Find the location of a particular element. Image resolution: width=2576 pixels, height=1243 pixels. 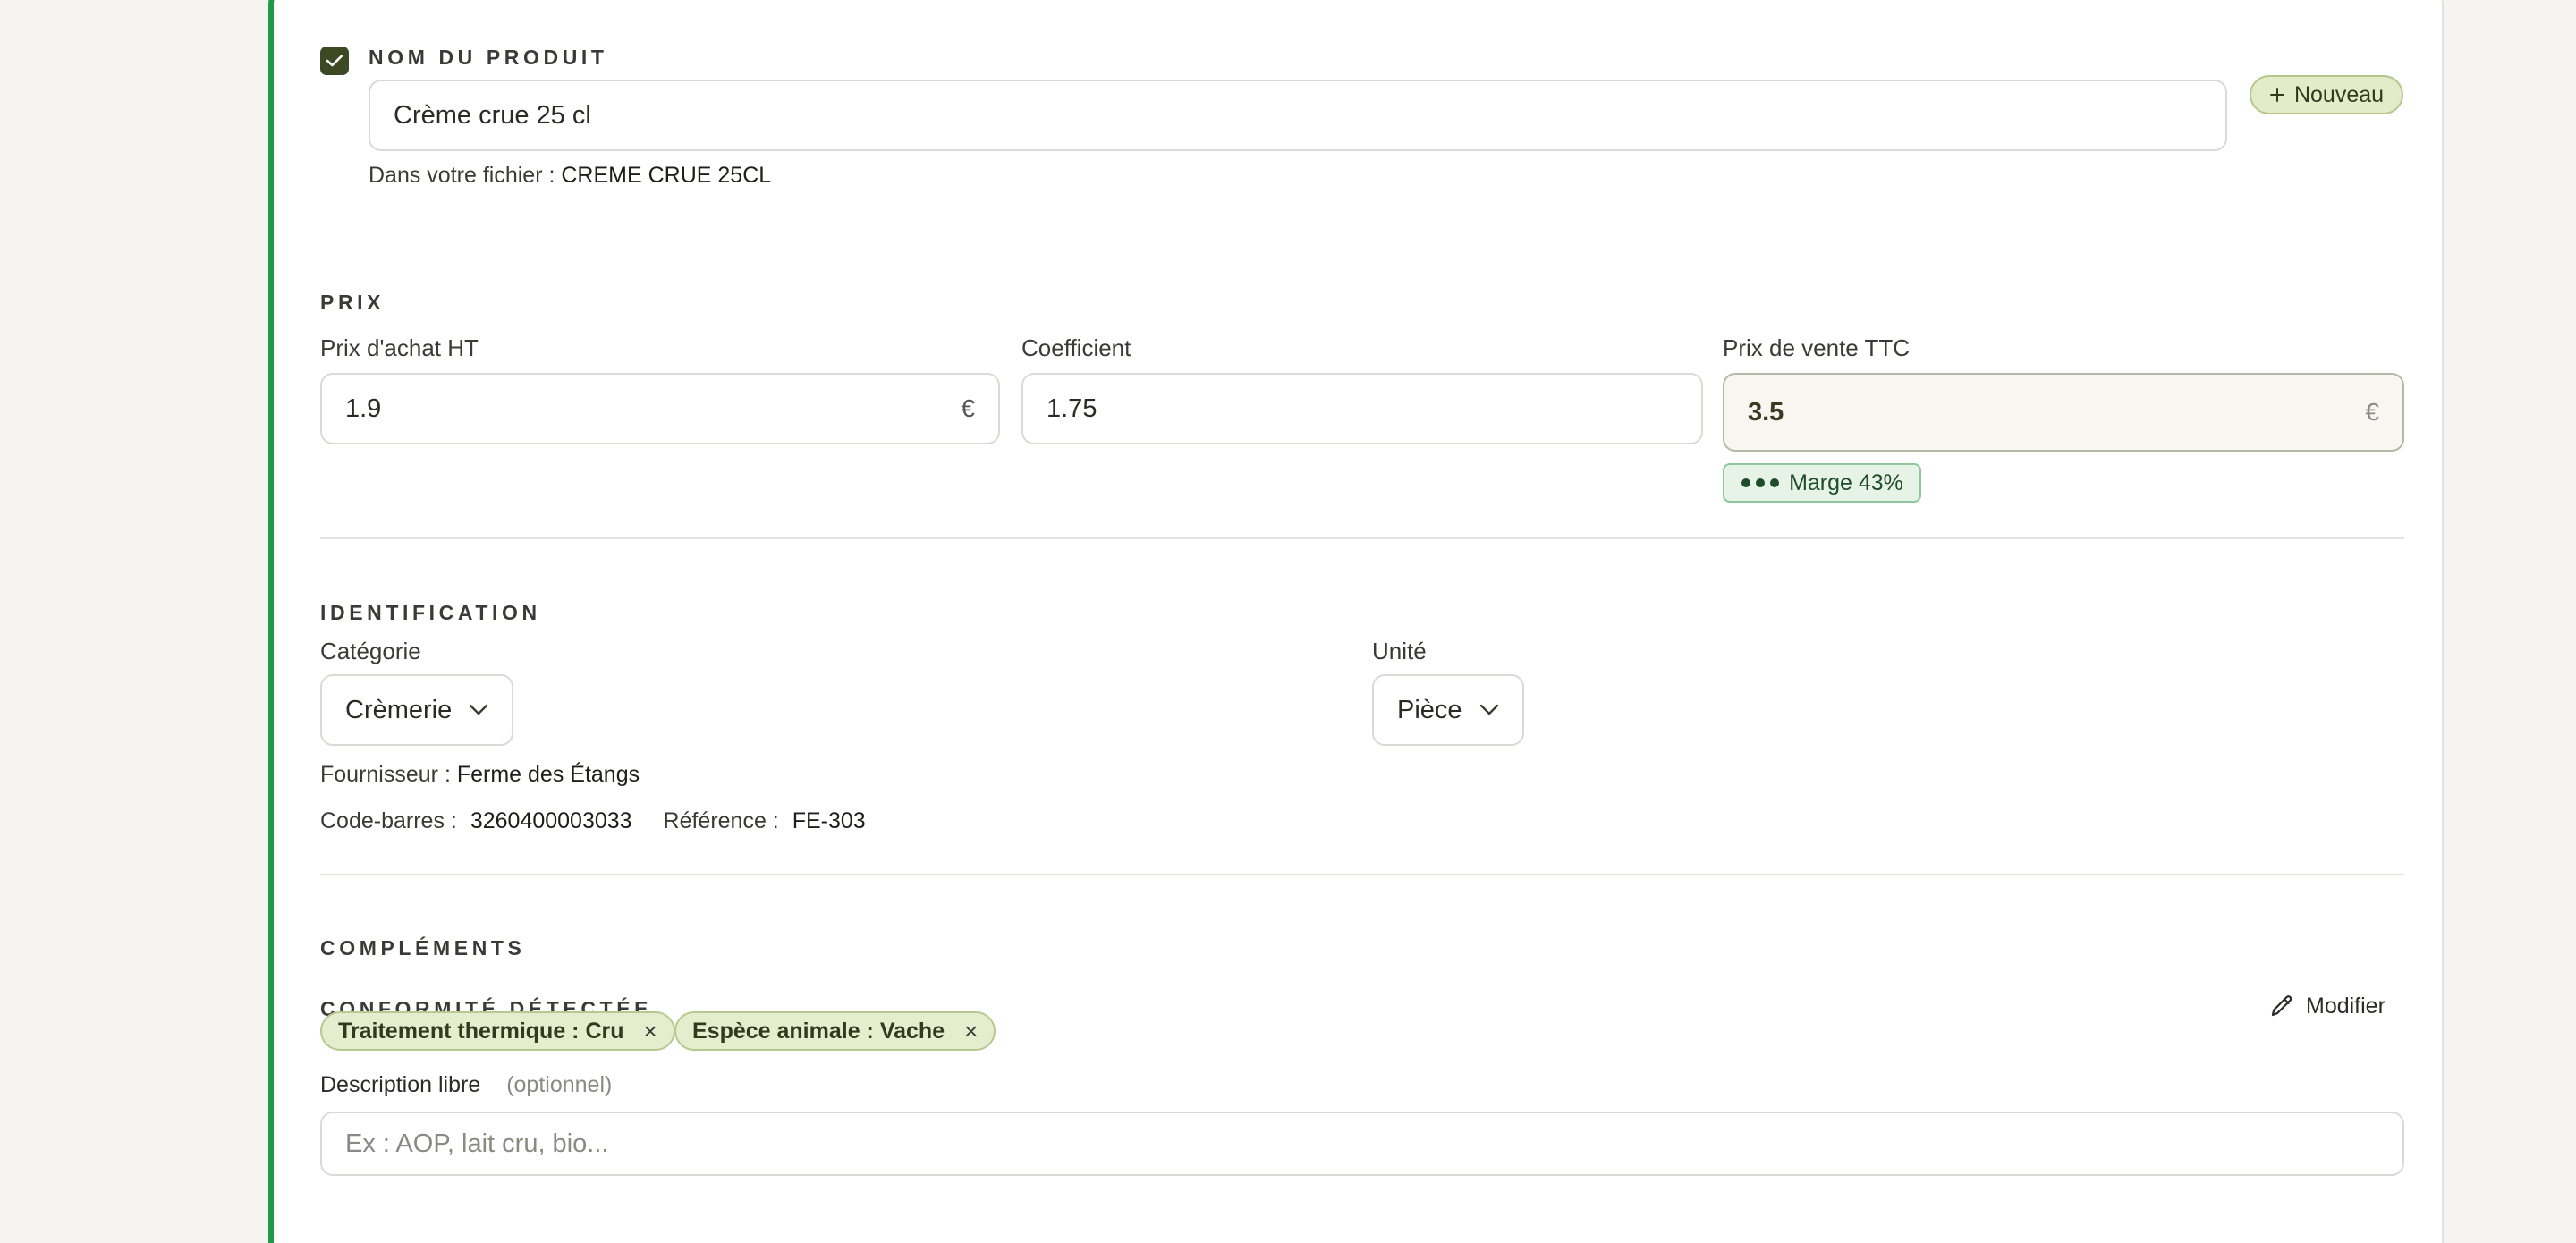

supplier-label: Fournisseur : is located at coordinates (385, 774).